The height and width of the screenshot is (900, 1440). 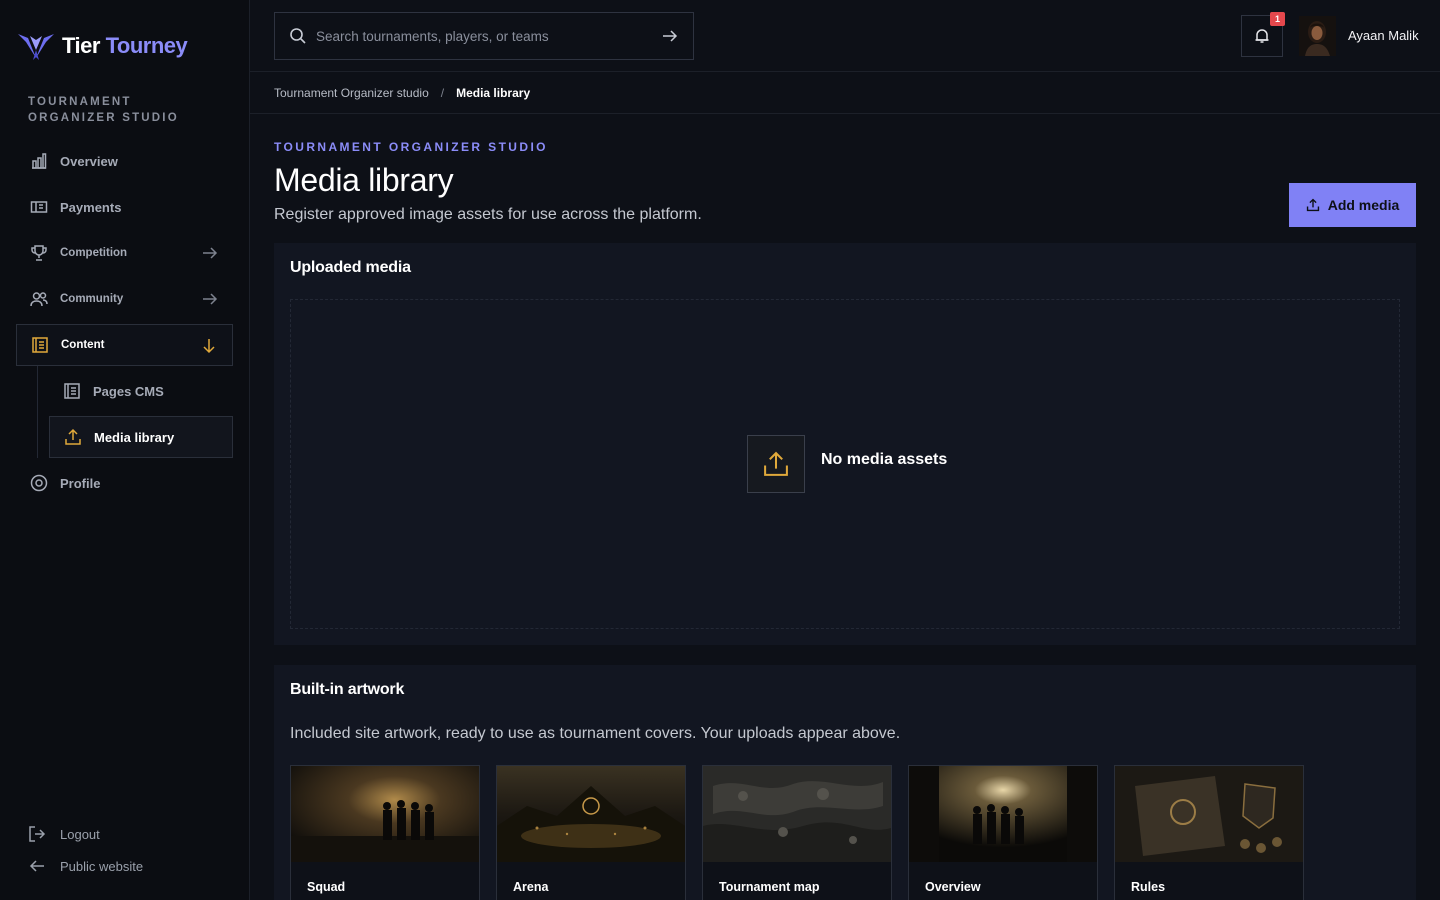 What do you see at coordinates (39, 483) in the screenshot?
I see `gear-icon` at bounding box center [39, 483].